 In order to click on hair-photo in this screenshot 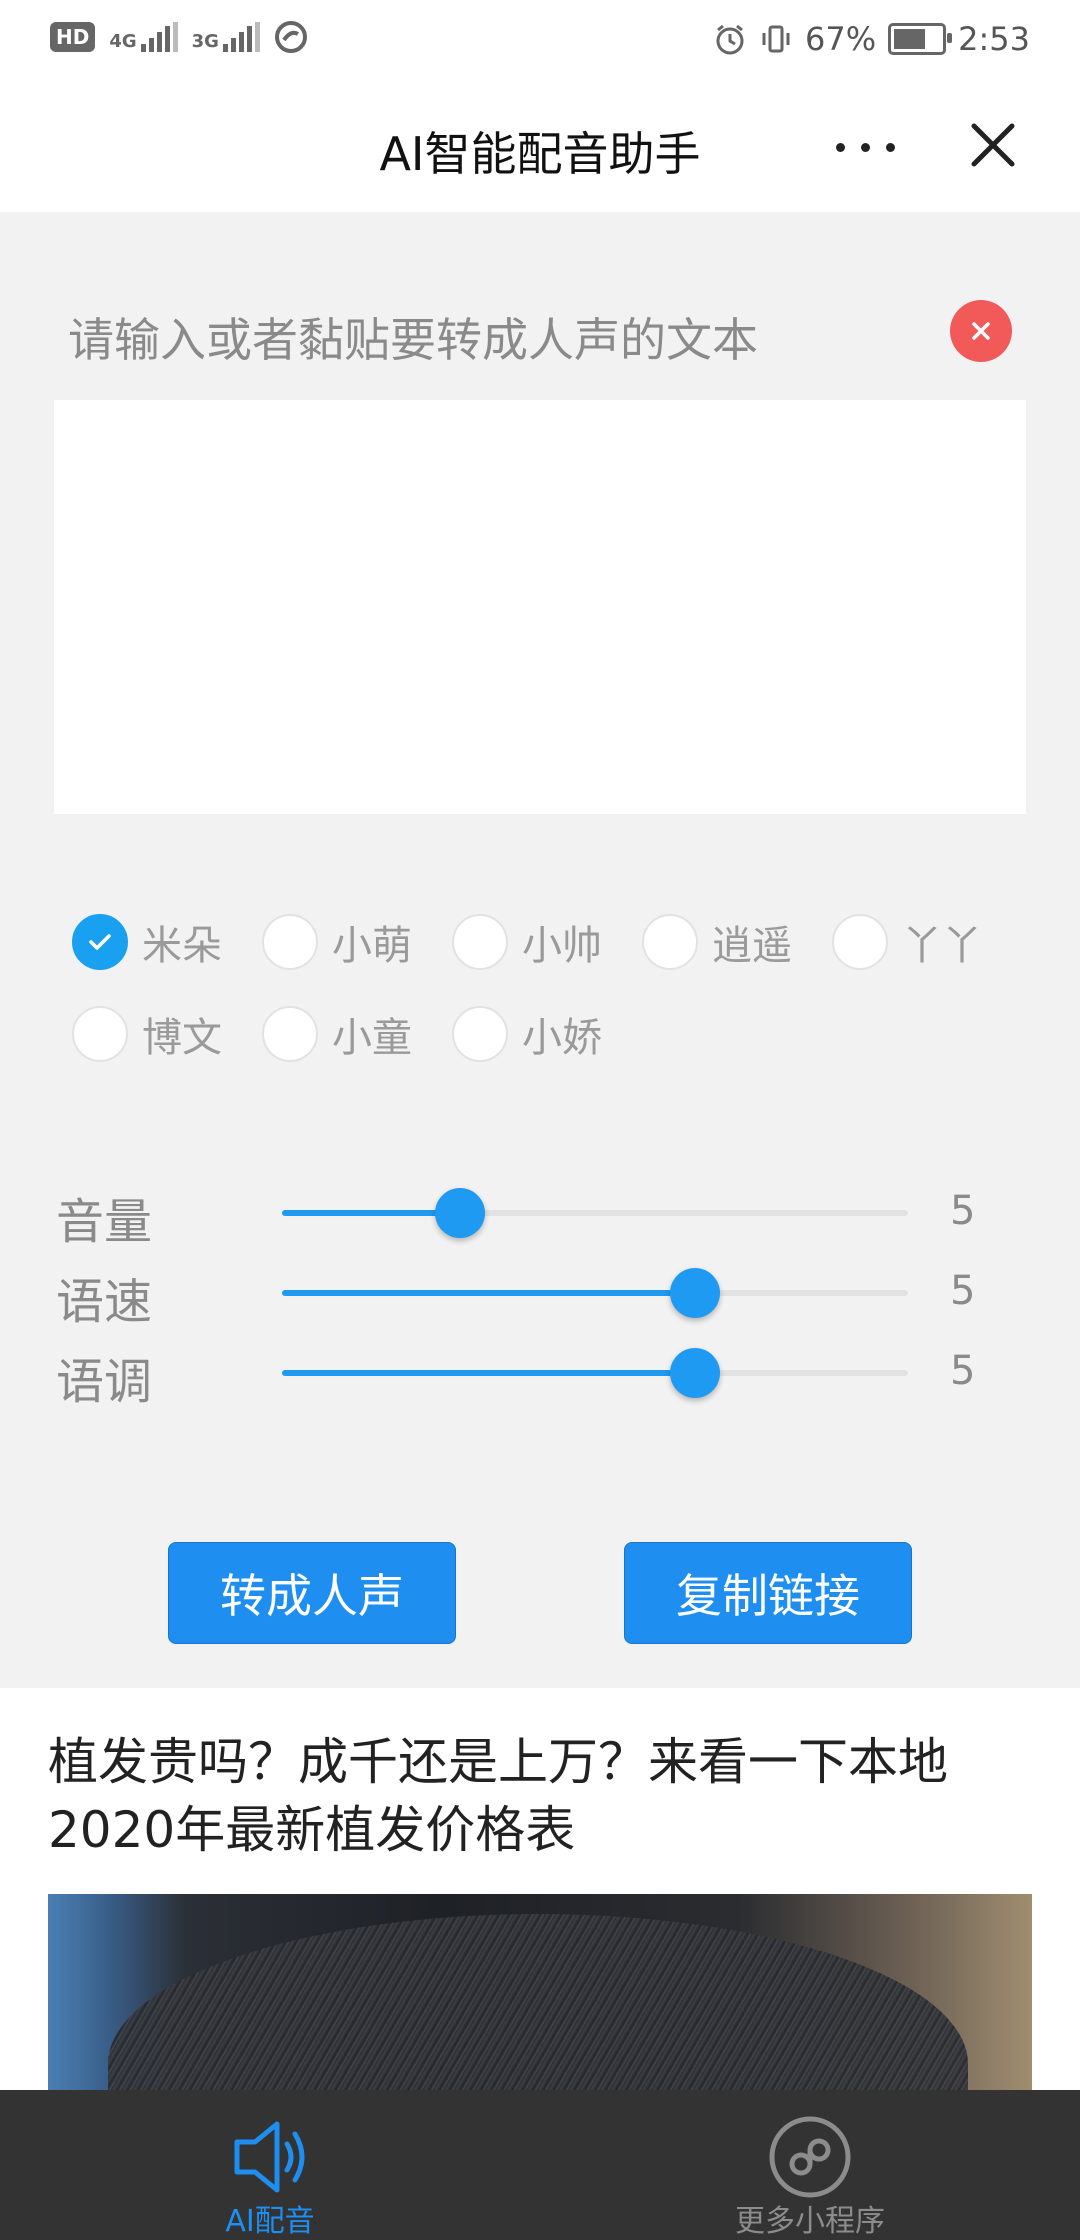, I will do `click(538, 2002)`.